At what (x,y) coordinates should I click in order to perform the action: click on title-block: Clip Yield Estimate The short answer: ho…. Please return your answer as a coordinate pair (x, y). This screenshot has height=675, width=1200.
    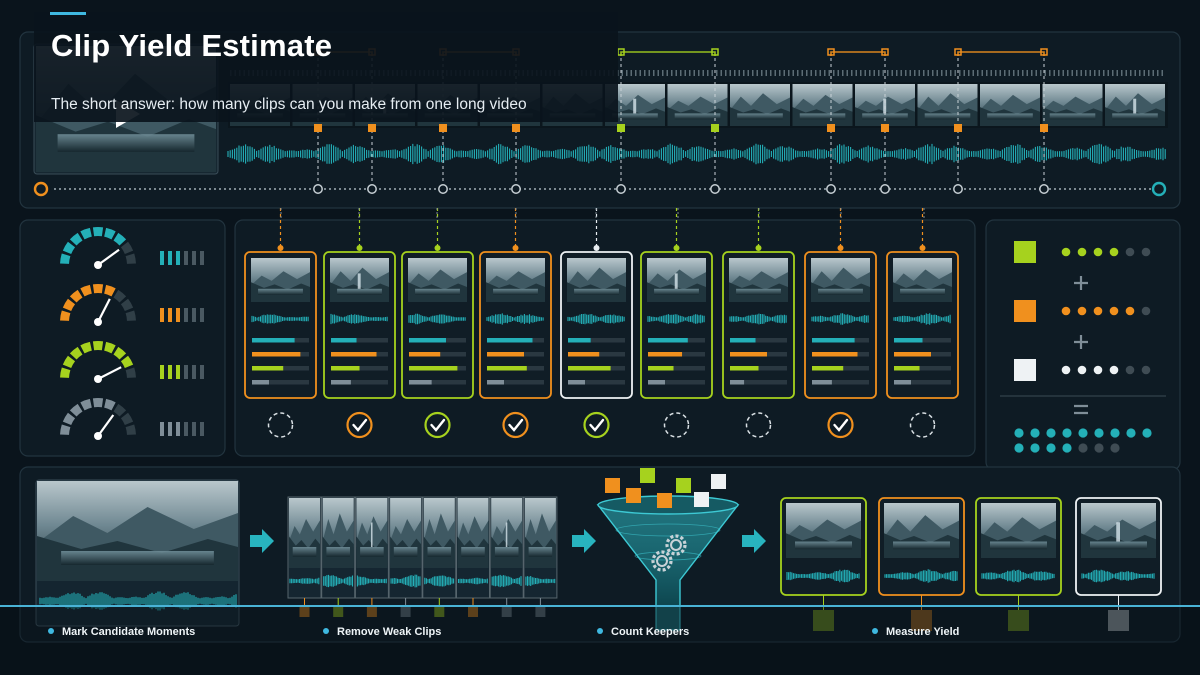
    Looking at the image, I should click on (326, 67).